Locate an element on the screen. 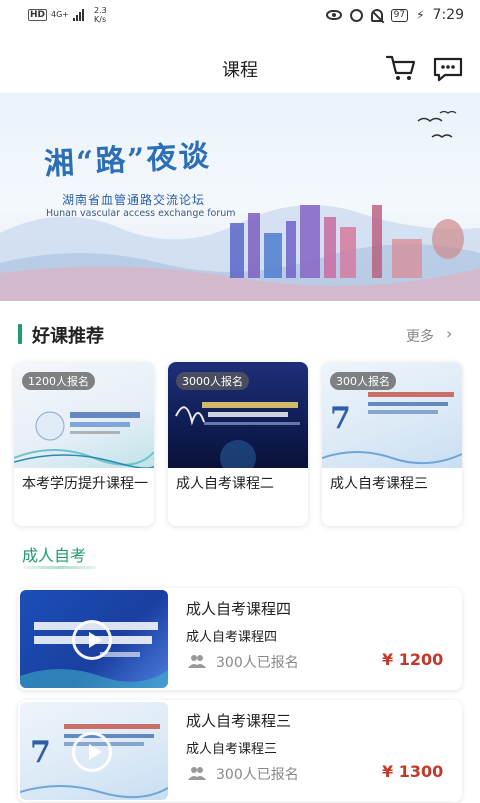 This screenshot has width=480, height=803. course-list-item: 7 成人自考课程三 成人自考课程三 300人已报名 ¥ 1300 is located at coordinates (240, 751).